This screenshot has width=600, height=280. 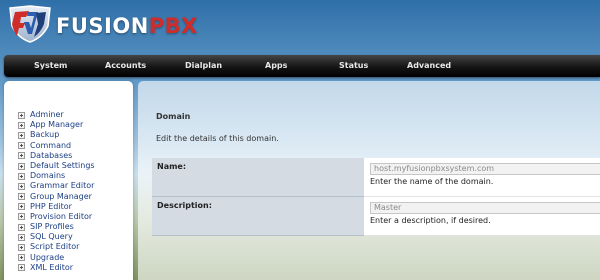 I want to click on sidebar-item-adminer: Adminer, so click(x=56, y=115).